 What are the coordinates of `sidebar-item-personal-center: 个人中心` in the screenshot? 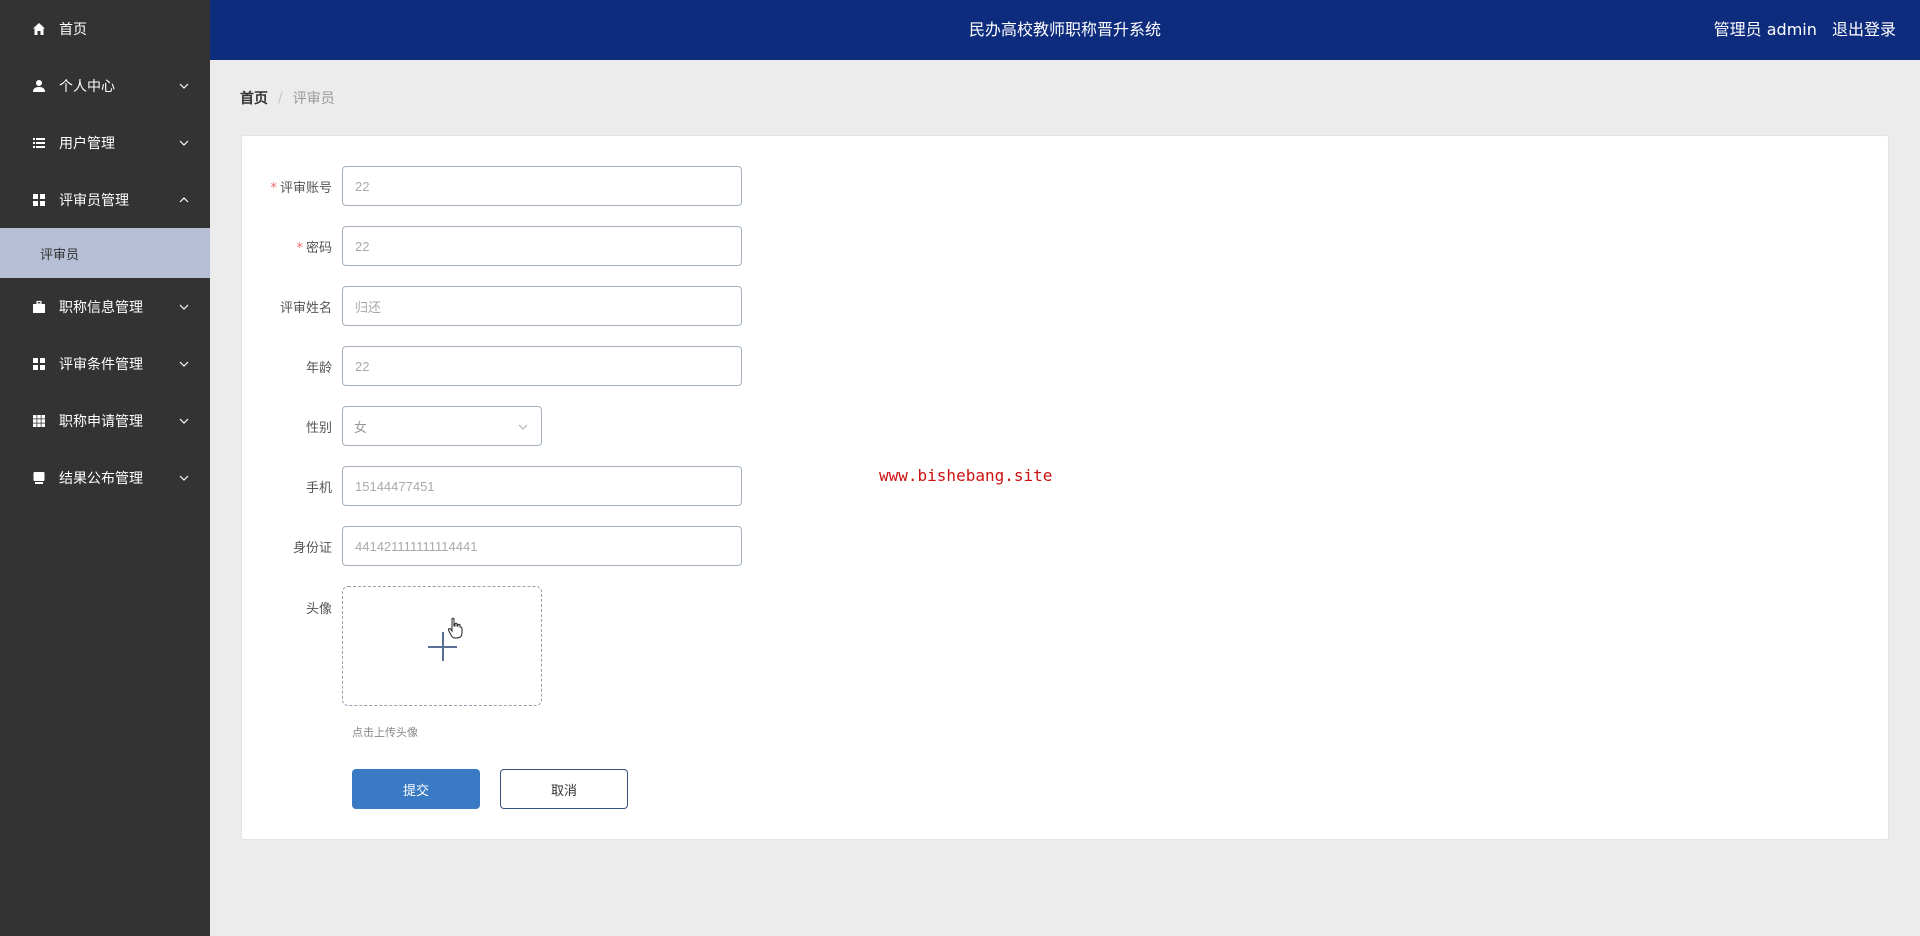 It's located at (105, 85).